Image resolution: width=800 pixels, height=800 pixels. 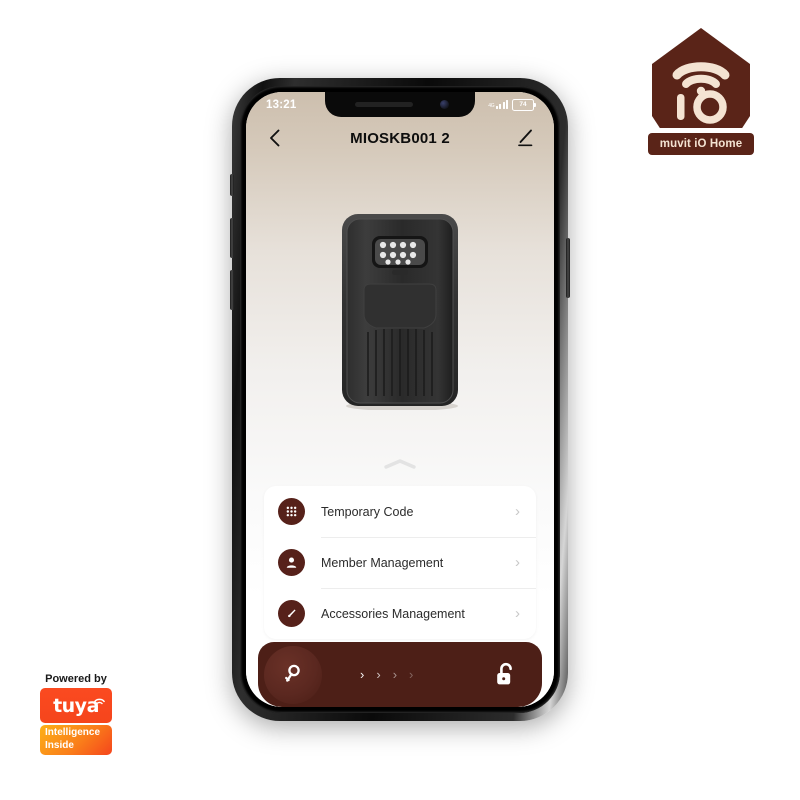 I want to click on logo-wifi-and-io-icon, so click(x=701, y=93).